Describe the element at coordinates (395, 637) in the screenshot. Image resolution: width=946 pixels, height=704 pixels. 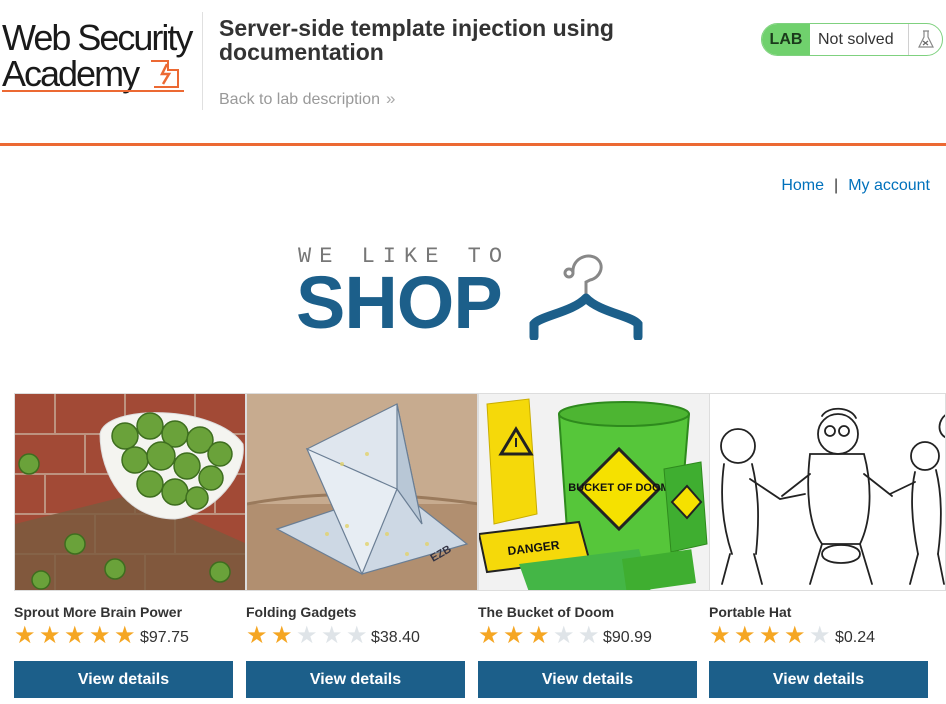
I see `product-price: $38.40` at that location.